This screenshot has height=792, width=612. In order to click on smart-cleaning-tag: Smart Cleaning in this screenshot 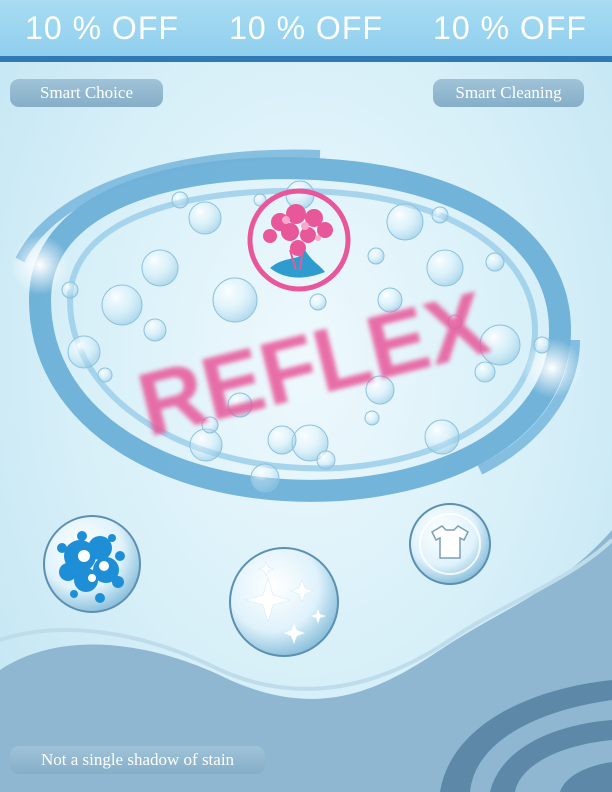, I will do `click(508, 93)`.